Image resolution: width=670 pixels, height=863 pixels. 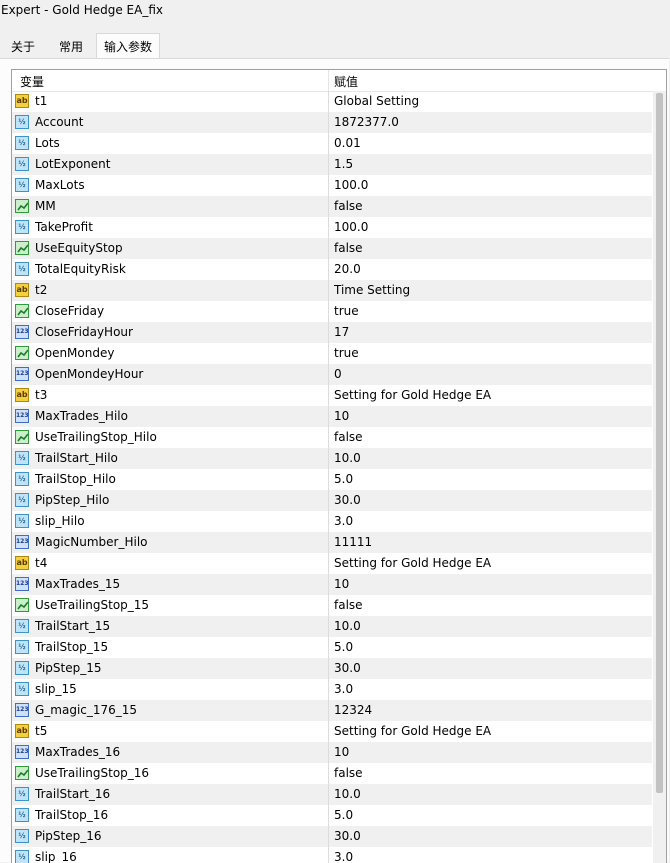 What do you see at coordinates (332, 227) in the screenshot?
I see `table-row: ½ TakeProfit 100.0` at bounding box center [332, 227].